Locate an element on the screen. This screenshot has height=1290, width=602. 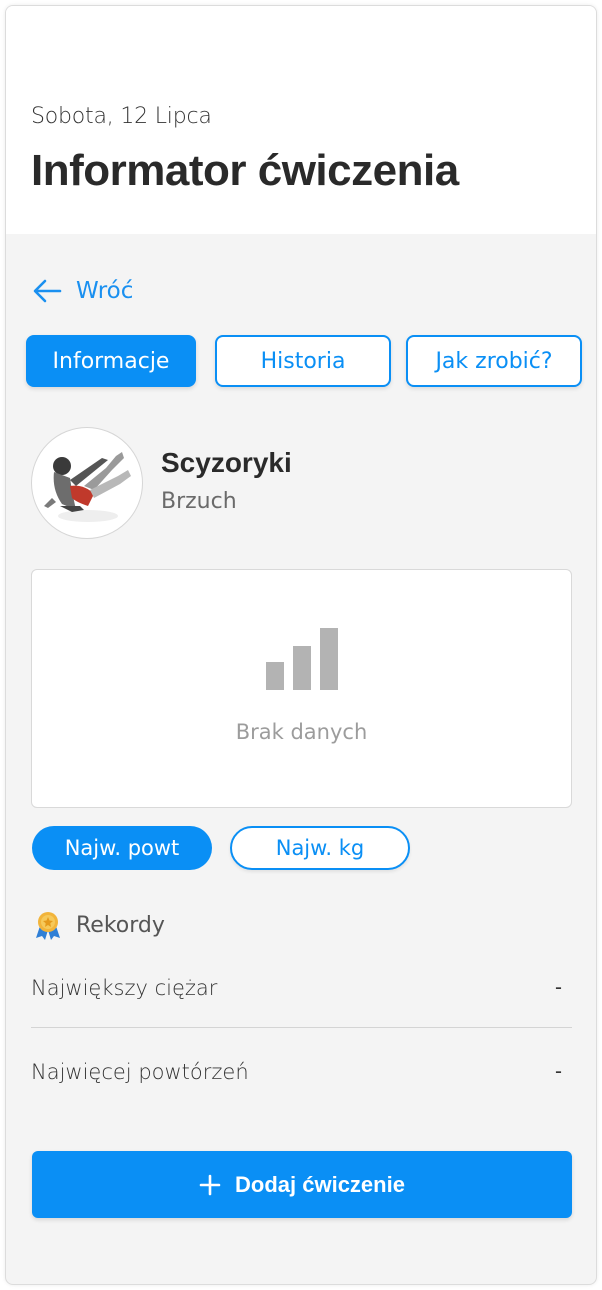
record-row-max-reps: Najwięcej powtórzeń - is located at coordinates (301, 1072).